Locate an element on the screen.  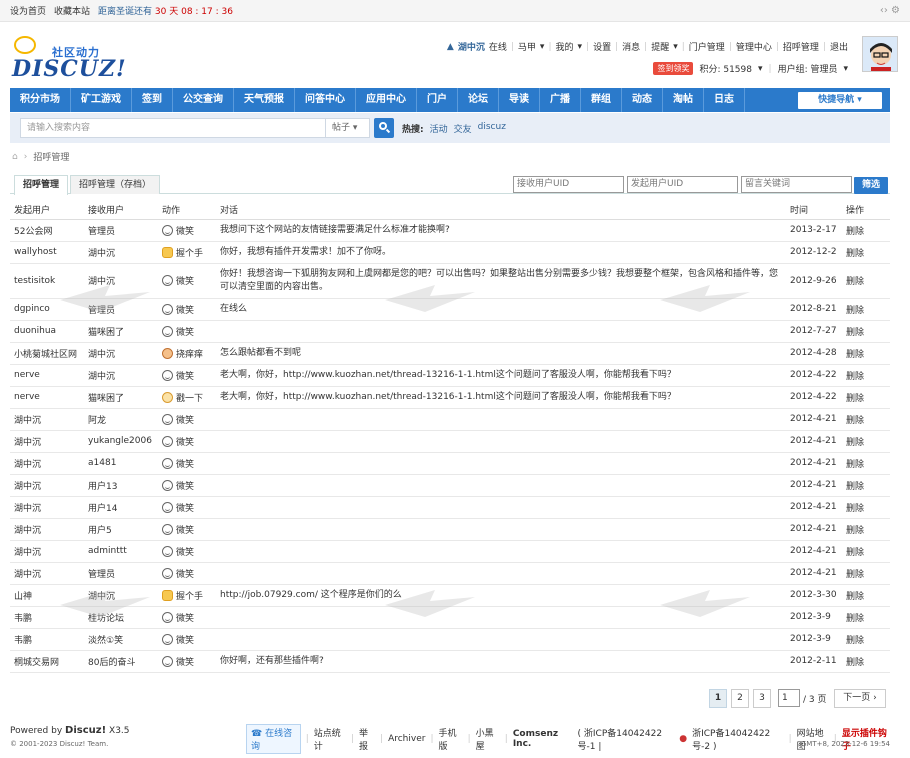
nav-item: 应用中心 is located at coordinates (386, 100).